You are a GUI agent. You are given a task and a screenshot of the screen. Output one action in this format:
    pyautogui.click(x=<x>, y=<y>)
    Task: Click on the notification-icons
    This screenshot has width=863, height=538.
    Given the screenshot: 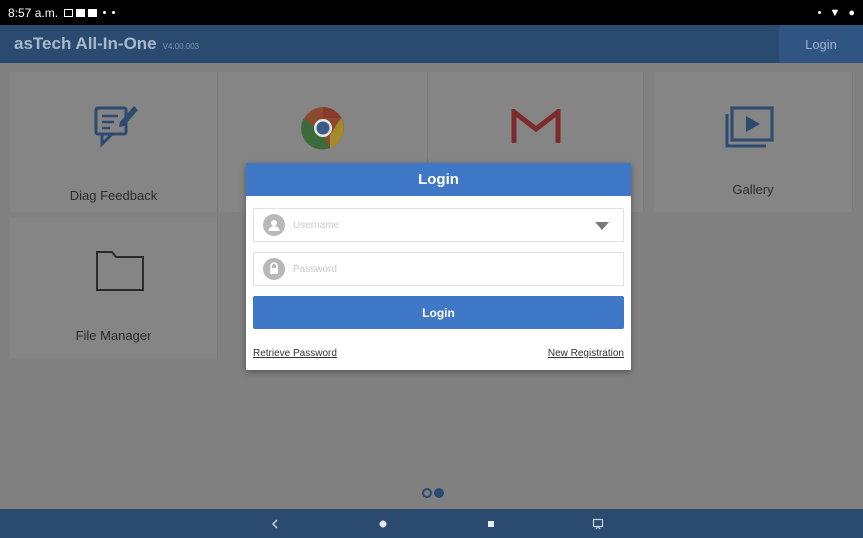 What is the action you would take?
    pyautogui.click(x=90, y=12)
    